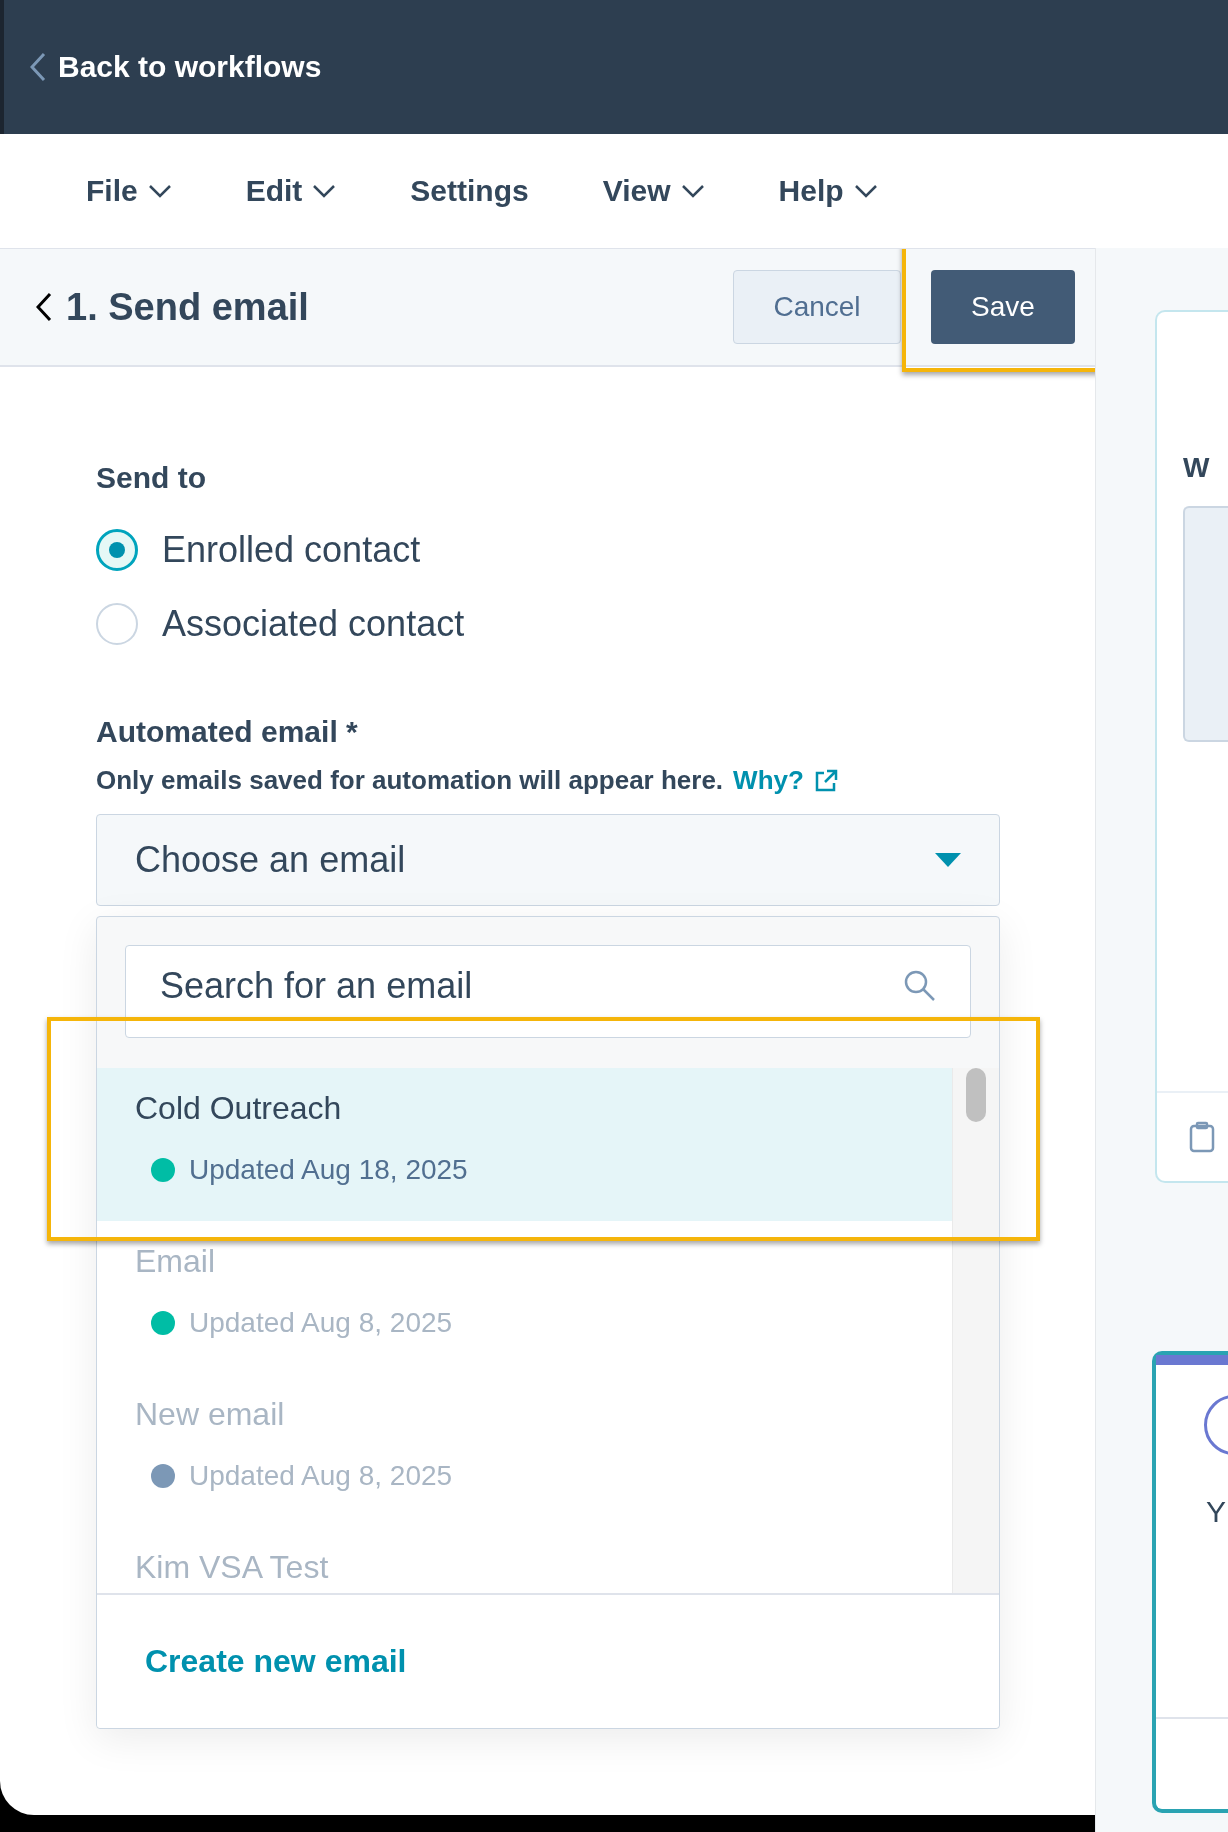  Describe the element at coordinates (1197, 468) in the screenshot. I see `card-heading: W` at that location.